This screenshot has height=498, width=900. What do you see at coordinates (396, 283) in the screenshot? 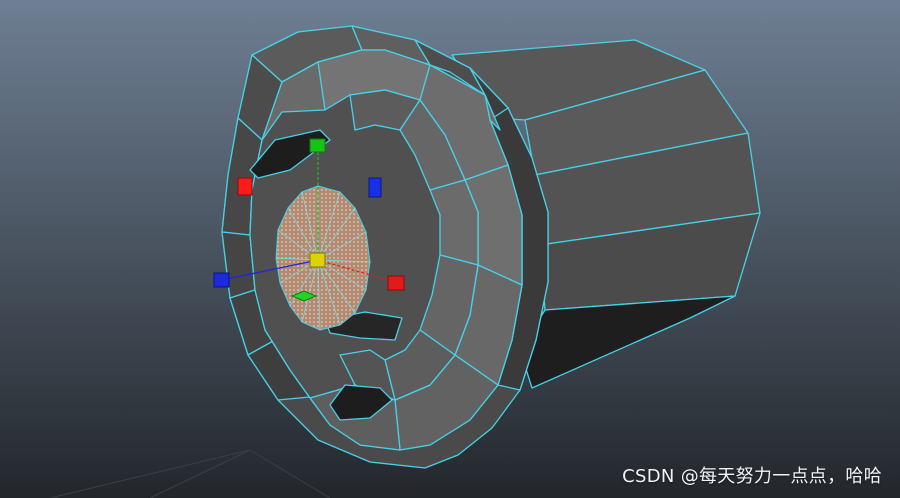
I see `x-axis-handle-icon` at bounding box center [396, 283].